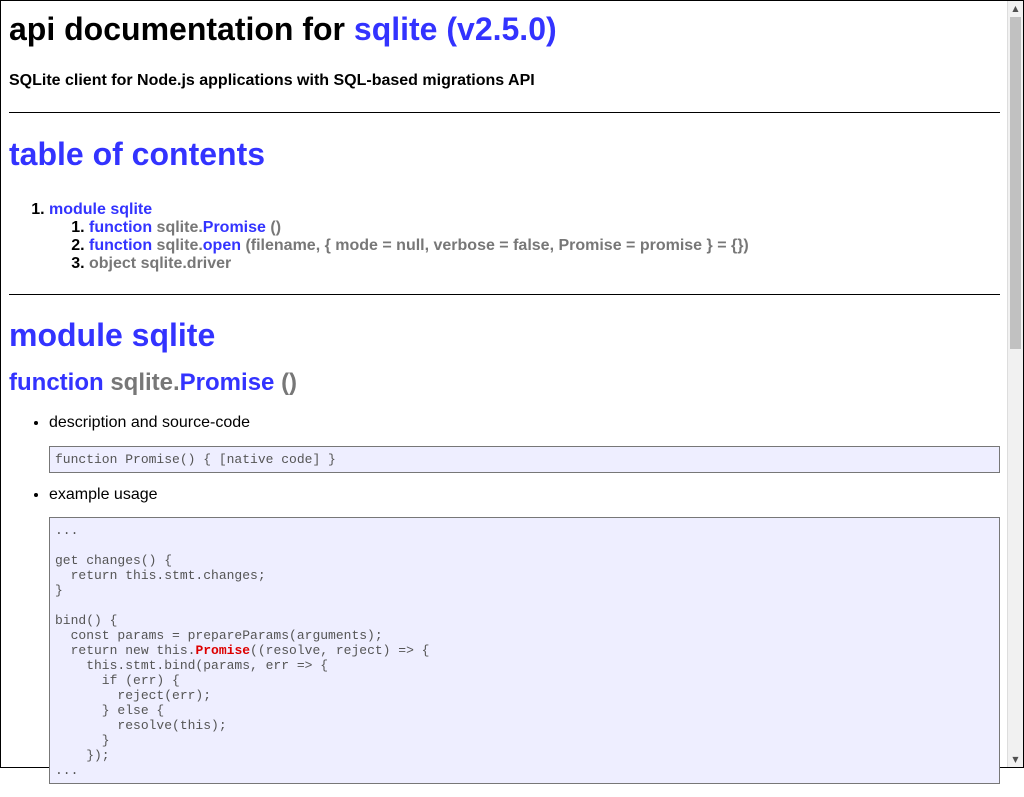 The height and width of the screenshot is (797, 1024). What do you see at coordinates (501, 29) in the screenshot?
I see `version-link: (v2.5.0)` at bounding box center [501, 29].